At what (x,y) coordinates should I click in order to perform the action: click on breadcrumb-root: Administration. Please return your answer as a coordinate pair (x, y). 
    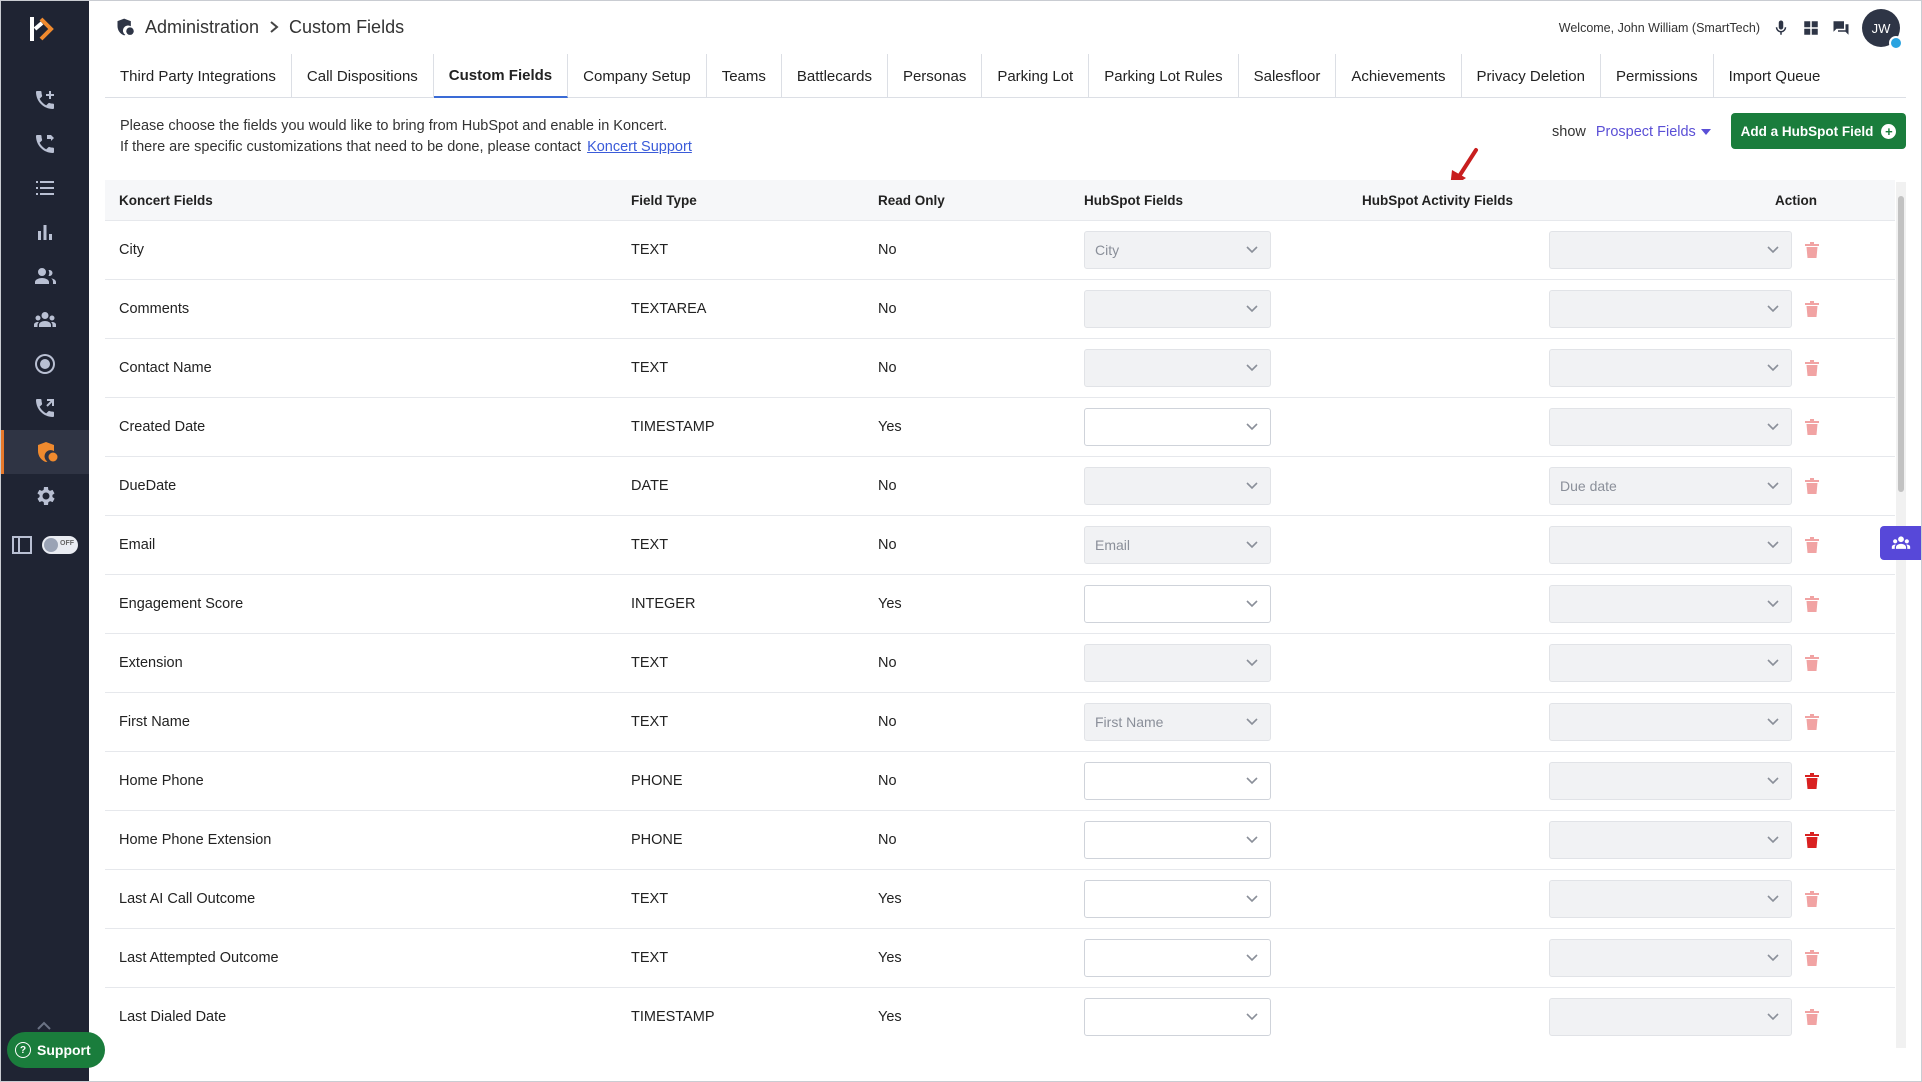
    Looking at the image, I should click on (202, 27).